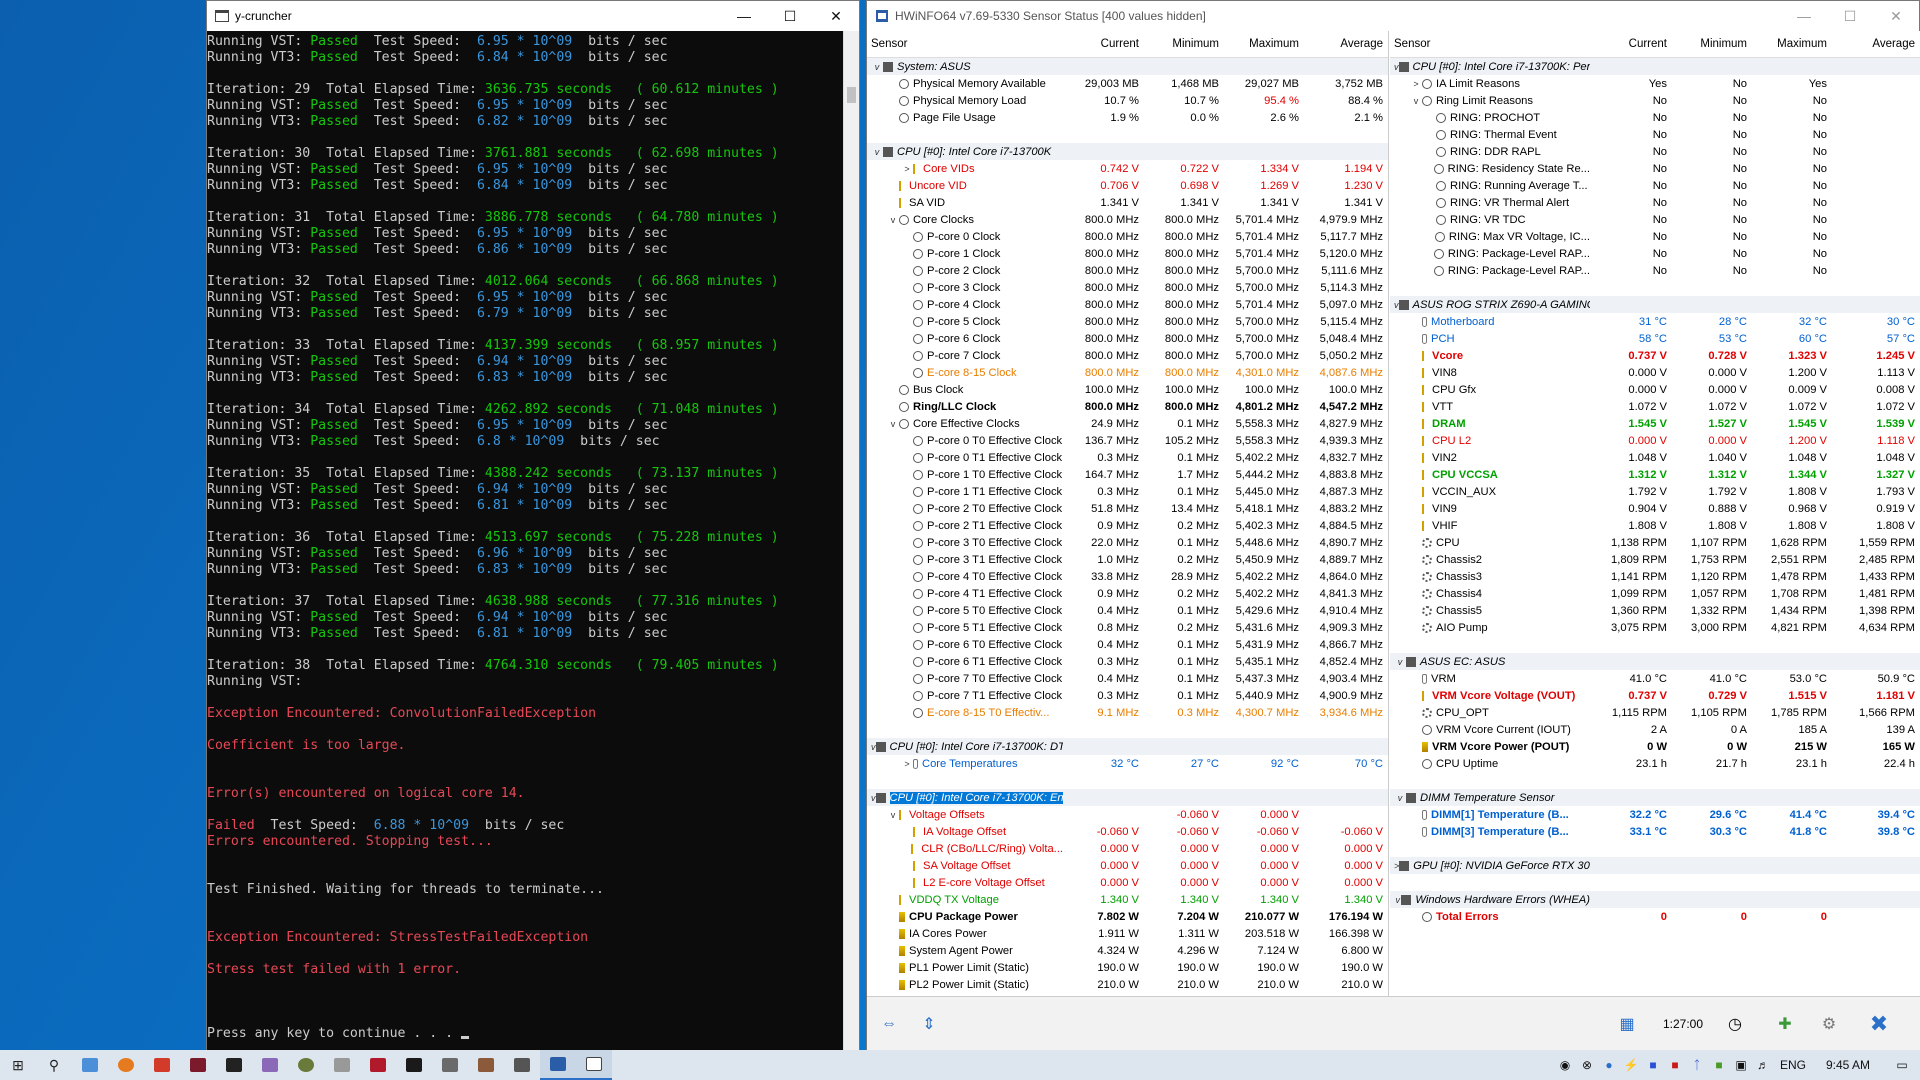  Describe the element at coordinates (1655, 899) in the screenshot. I see `sensor-group-header: v Windows Hardware Errors (WHEA)` at that location.